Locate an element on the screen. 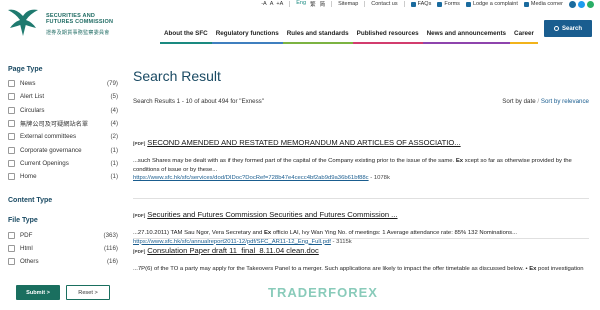  filter-alert-list: Alert List (5) is located at coordinates (63, 96).